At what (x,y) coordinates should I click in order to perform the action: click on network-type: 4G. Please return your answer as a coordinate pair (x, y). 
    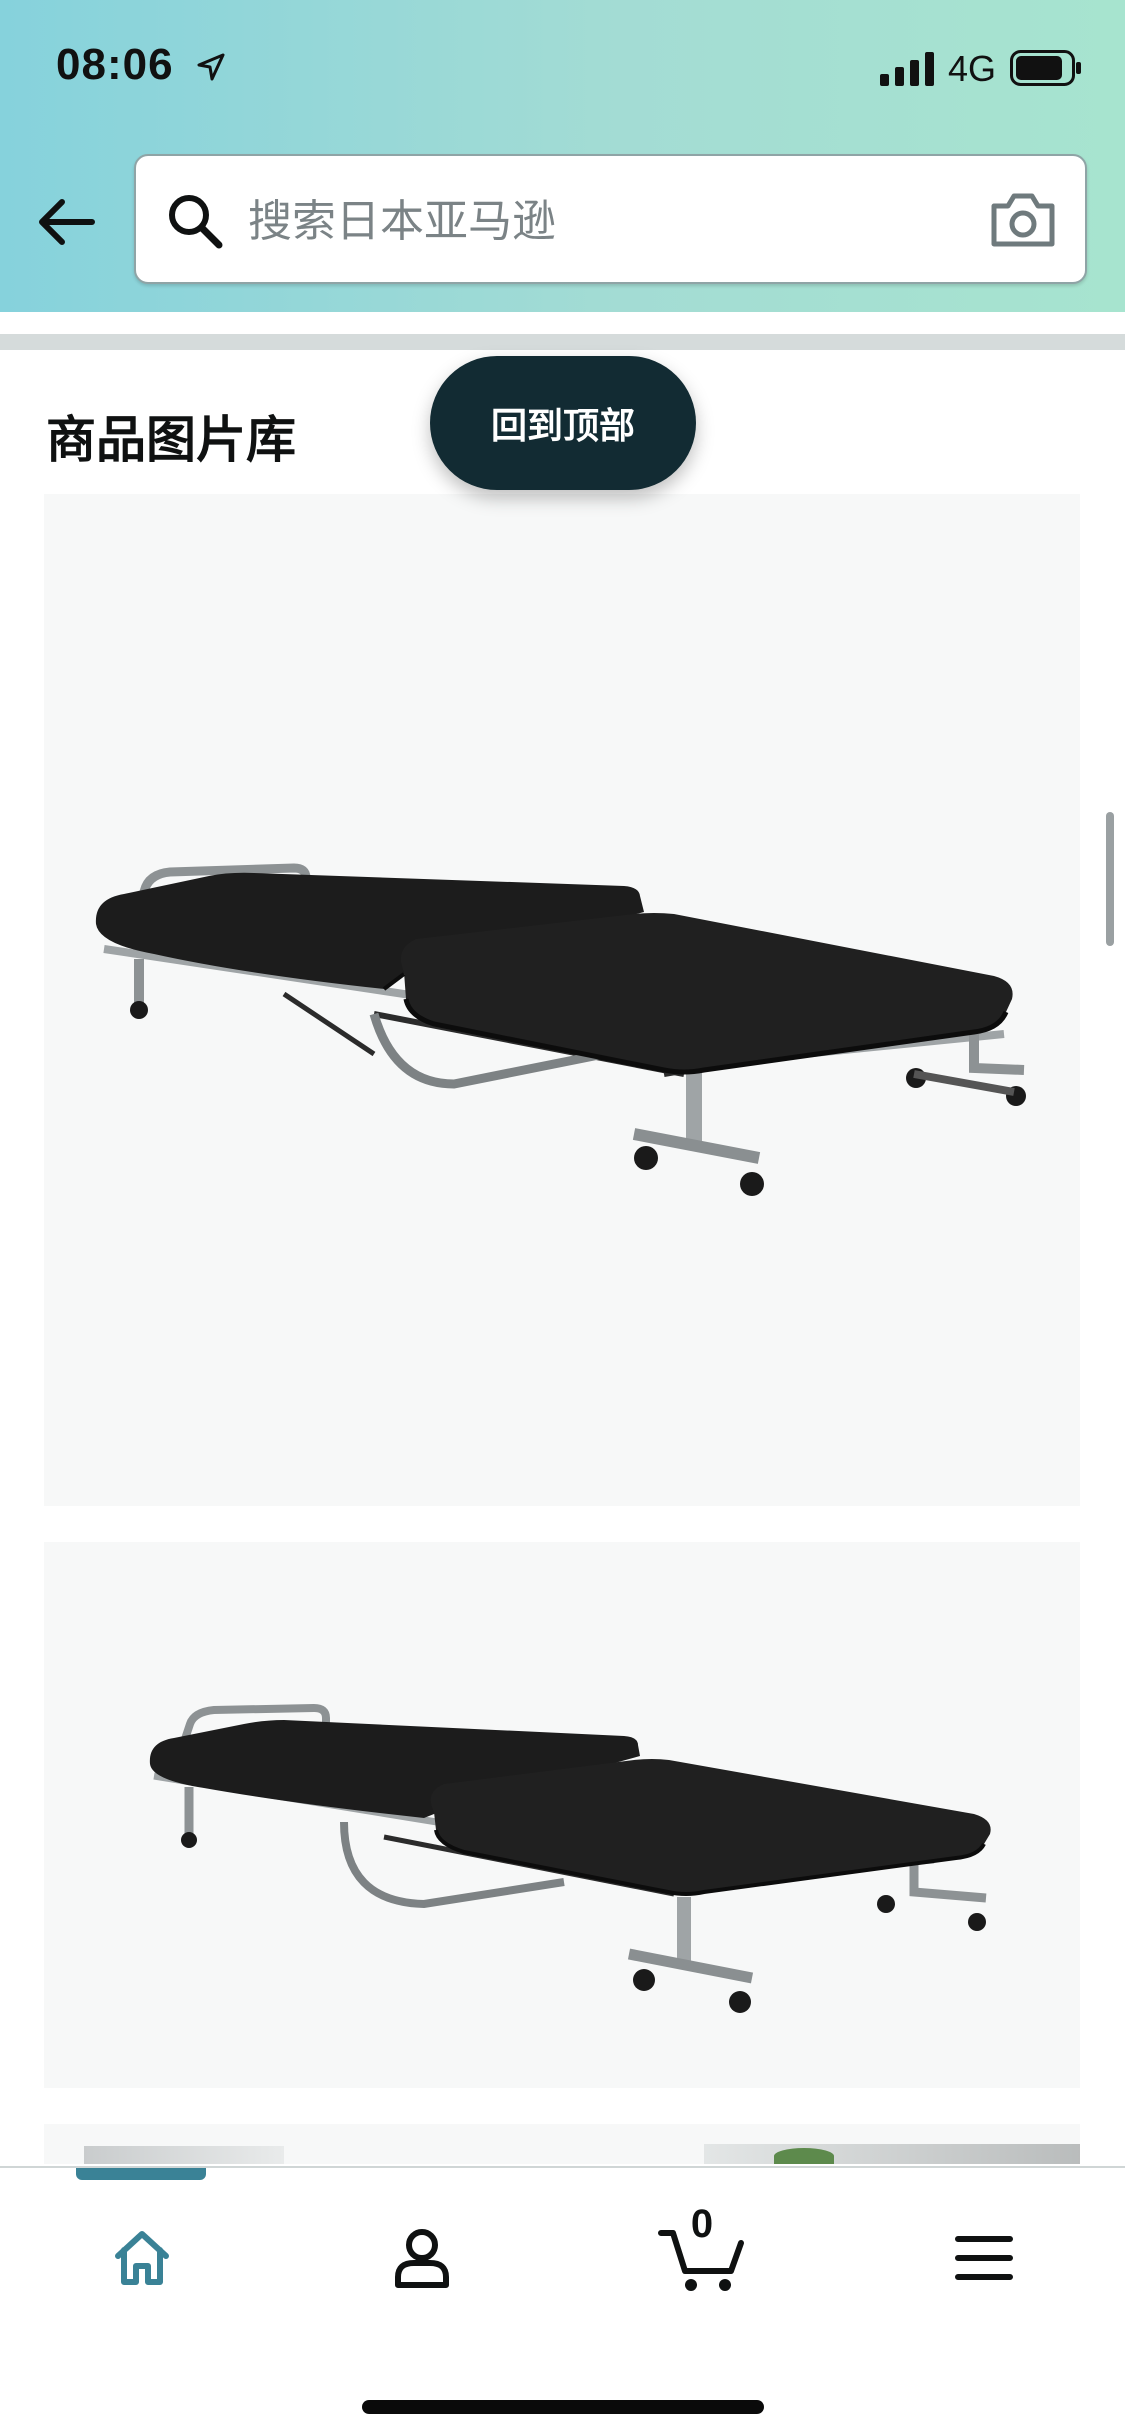
    Looking at the image, I should click on (972, 68).